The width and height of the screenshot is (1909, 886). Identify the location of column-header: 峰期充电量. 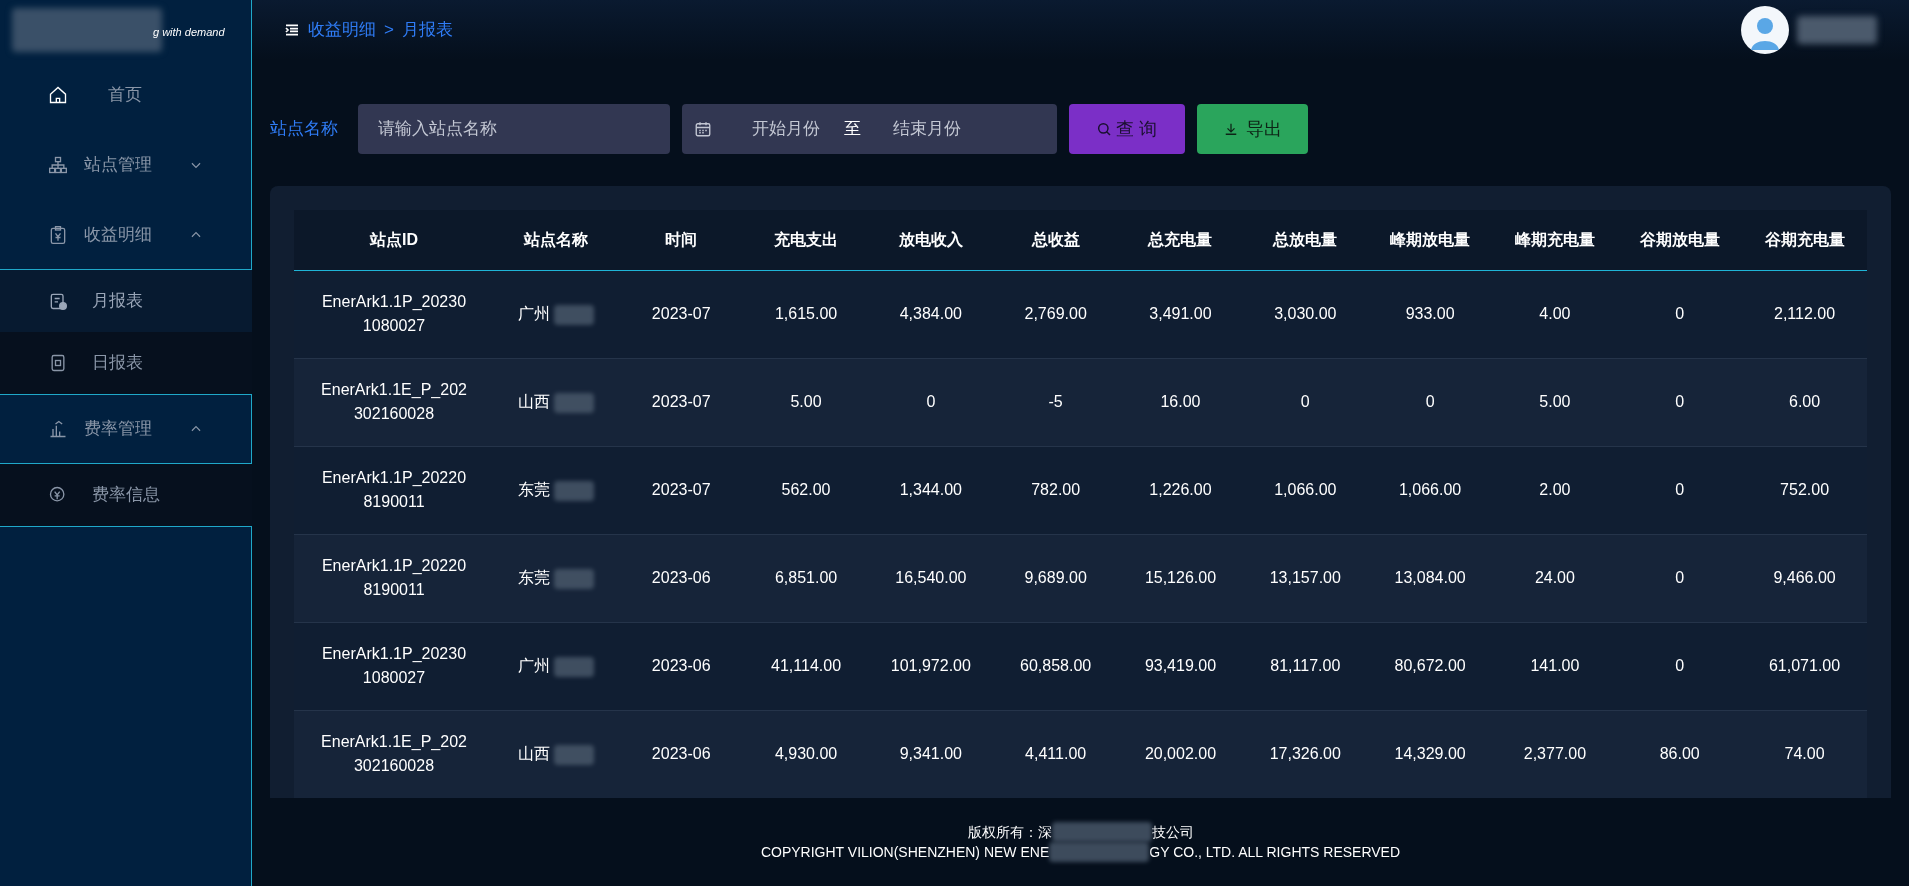
(1555, 240).